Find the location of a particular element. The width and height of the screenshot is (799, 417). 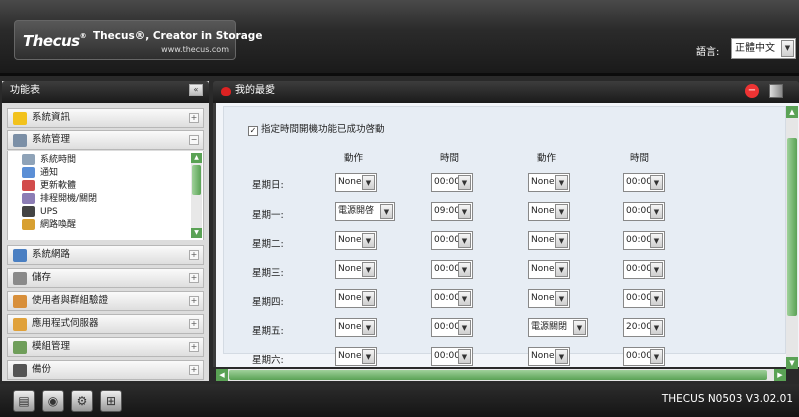

submenu-scroll-thumb is located at coordinates (196, 180).